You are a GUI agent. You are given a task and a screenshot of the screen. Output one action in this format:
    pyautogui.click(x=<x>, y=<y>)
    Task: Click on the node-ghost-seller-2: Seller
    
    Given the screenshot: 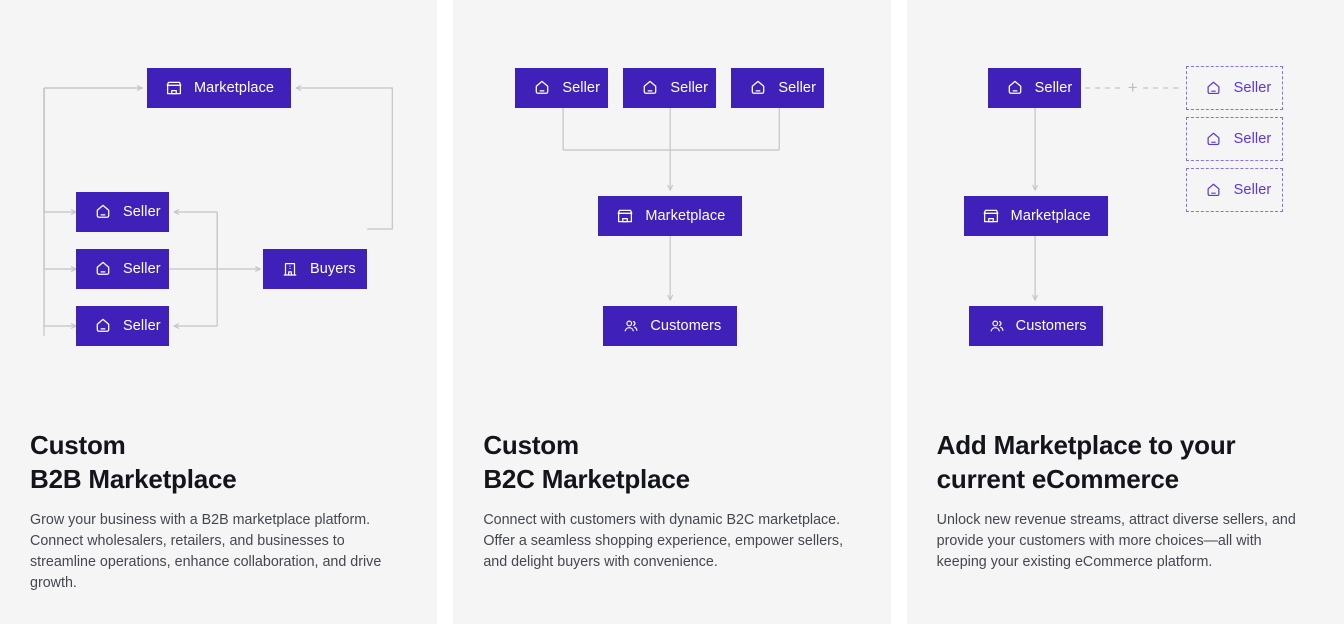 What is the action you would take?
    pyautogui.click(x=1234, y=139)
    